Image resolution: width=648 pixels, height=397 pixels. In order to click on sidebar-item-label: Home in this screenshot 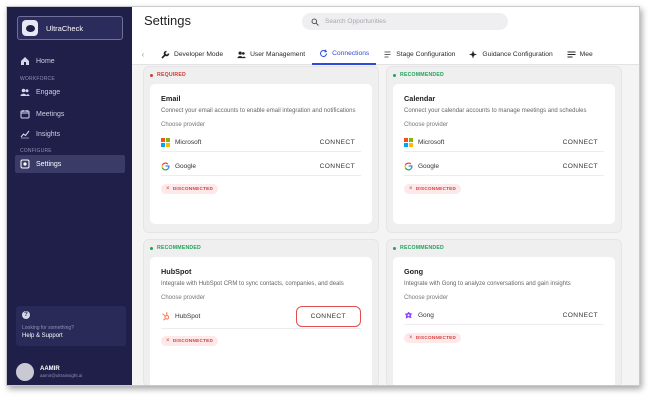, I will do `click(45, 61)`.